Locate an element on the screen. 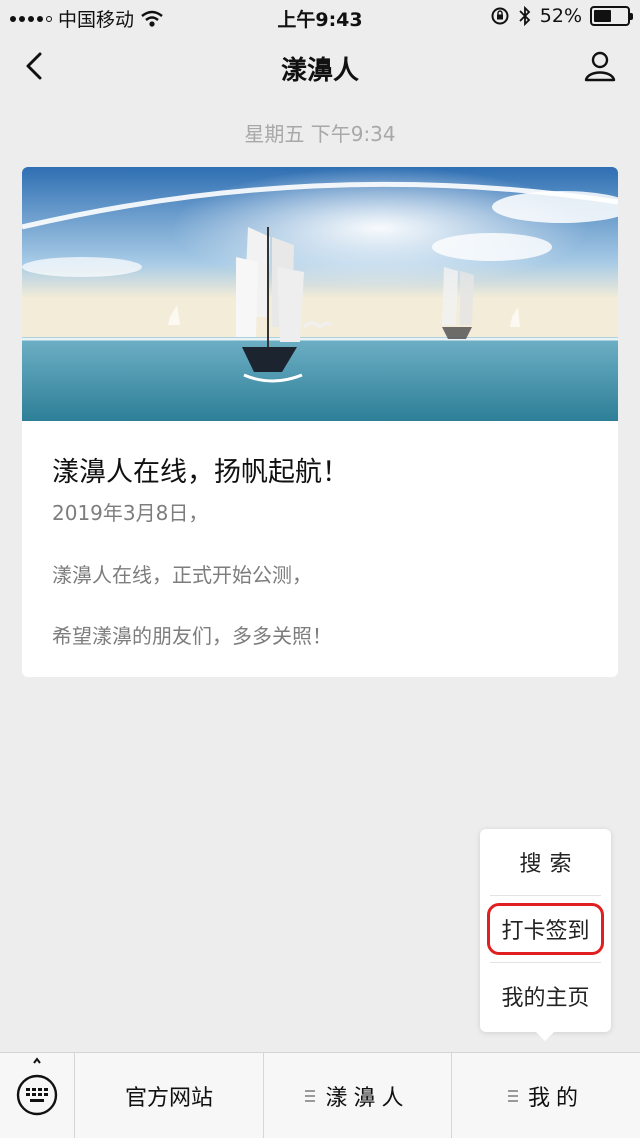 The height and width of the screenshot is (1138, 640). message-timestamp: 星期五 下午9:34 is located at coordinates (320, 134).